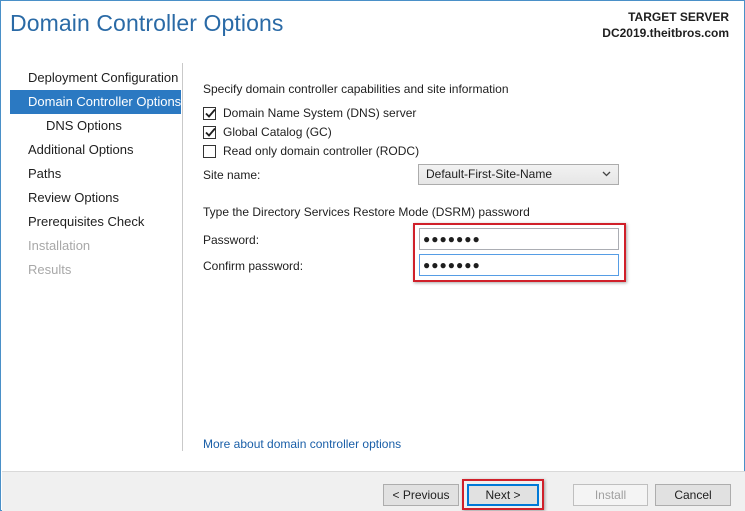 This screenshot has width=745, height=511. What do you see at coordinates (231, 240) in the screenshot?
I see `password-label: Password:` at bounding box center [231, 240].